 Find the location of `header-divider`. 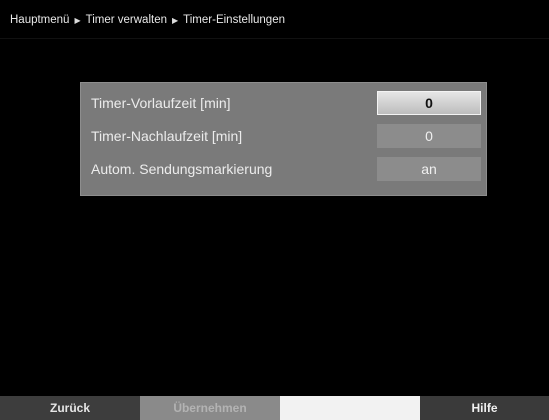

header-divider is located at coordinates (274, 38).